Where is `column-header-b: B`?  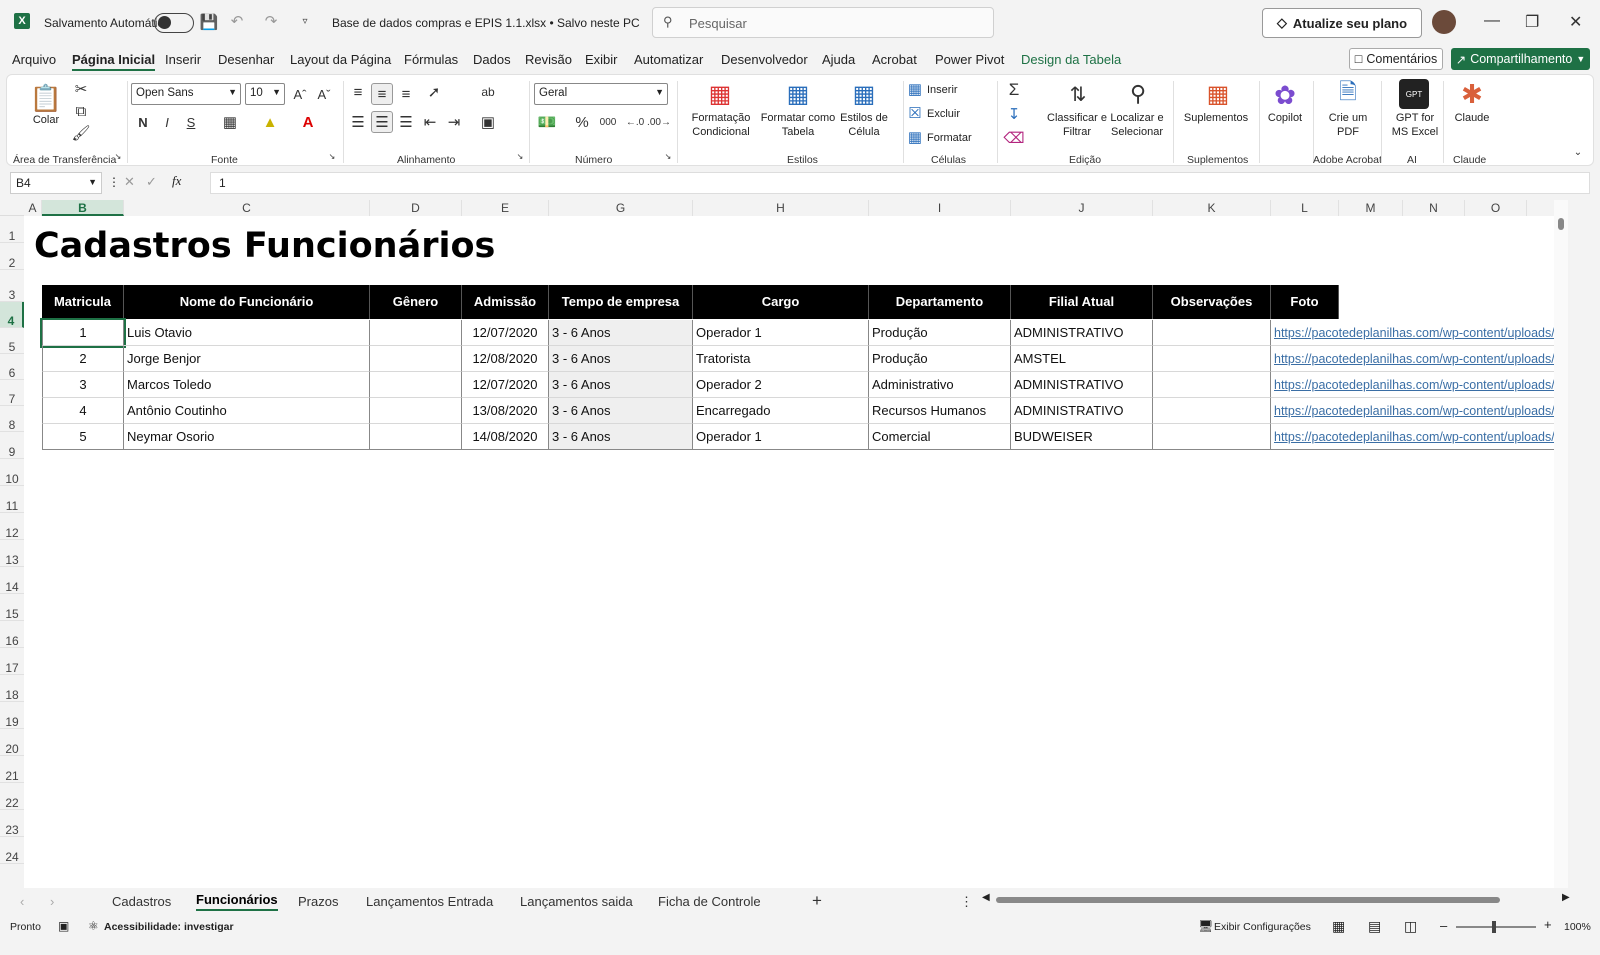
column-header-b: B is located at coordinates (83, 208).